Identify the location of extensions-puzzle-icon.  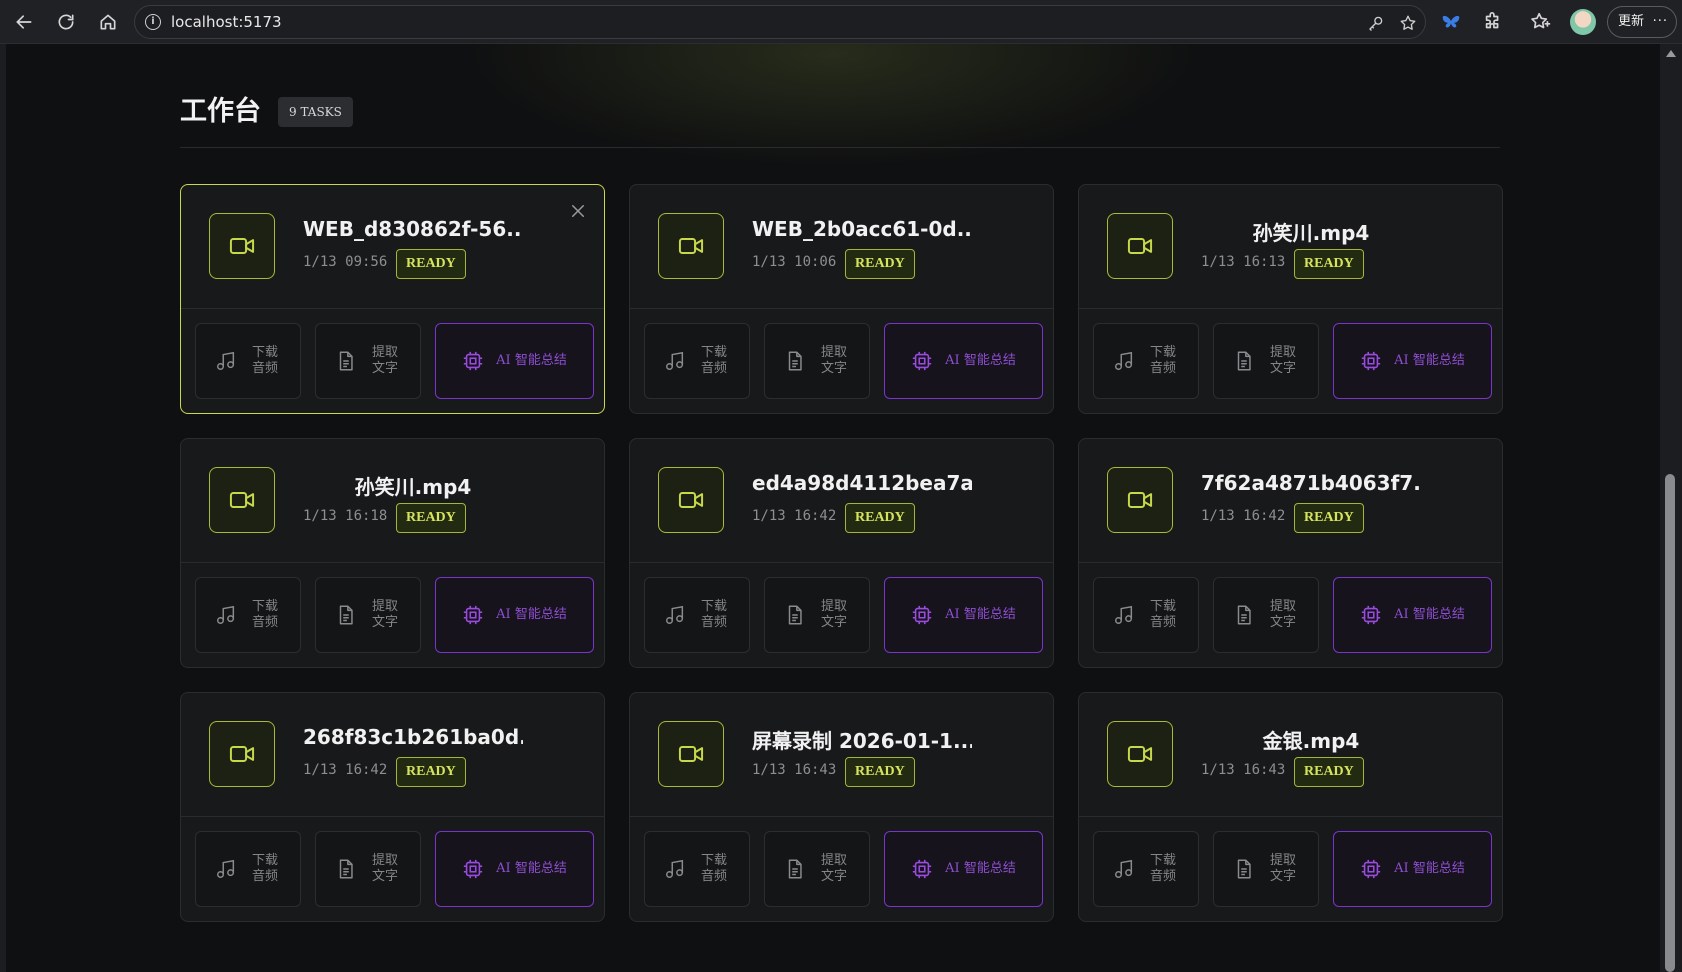
(1493, 22).